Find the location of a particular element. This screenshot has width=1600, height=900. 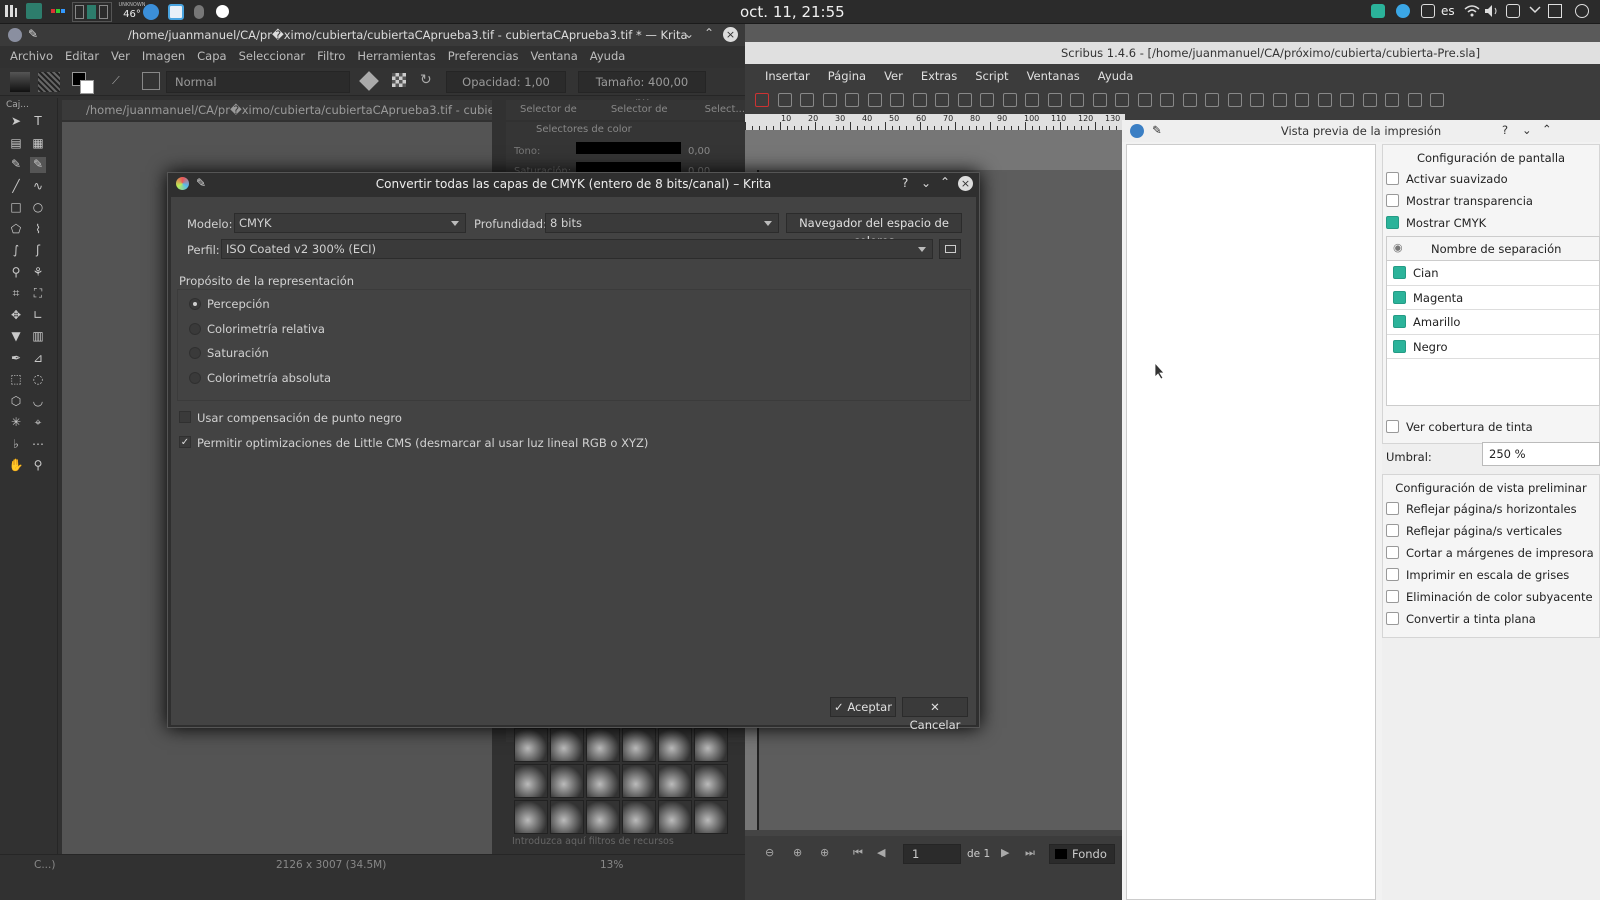

menu-item: Script is located at coordinates (991, 76).